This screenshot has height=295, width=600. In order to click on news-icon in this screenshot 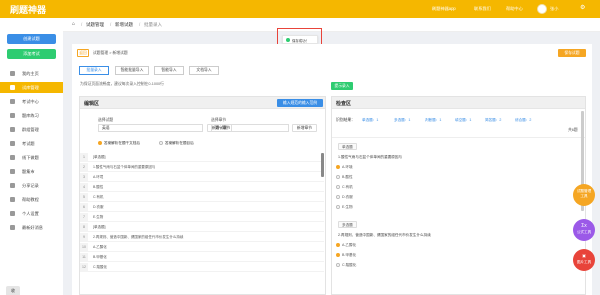, I will do `click(12, 227)`.